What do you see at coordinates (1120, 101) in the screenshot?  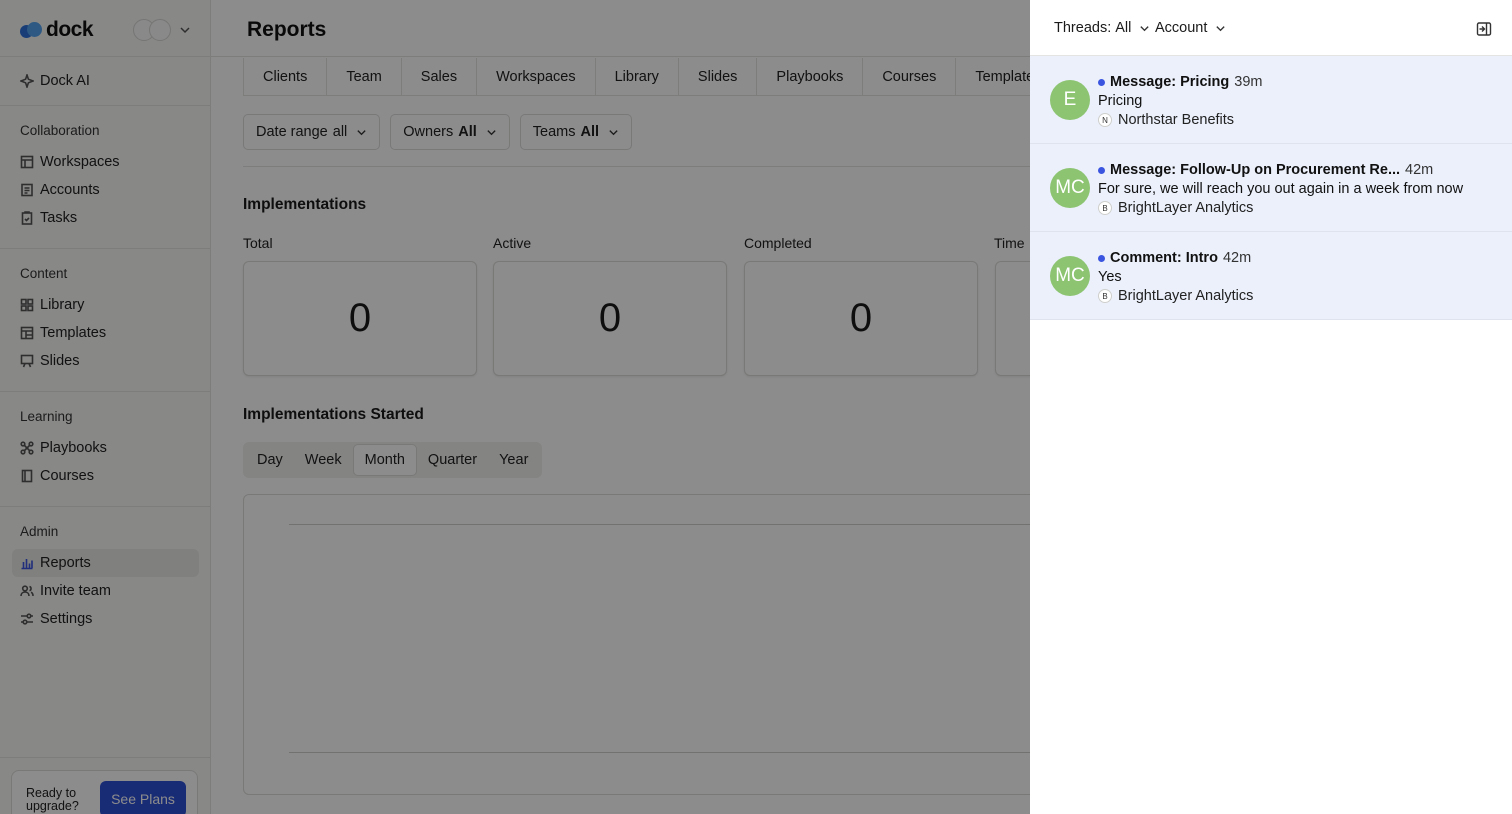 I see `thread-body: Pricing` at bounding box center [1120, 101].